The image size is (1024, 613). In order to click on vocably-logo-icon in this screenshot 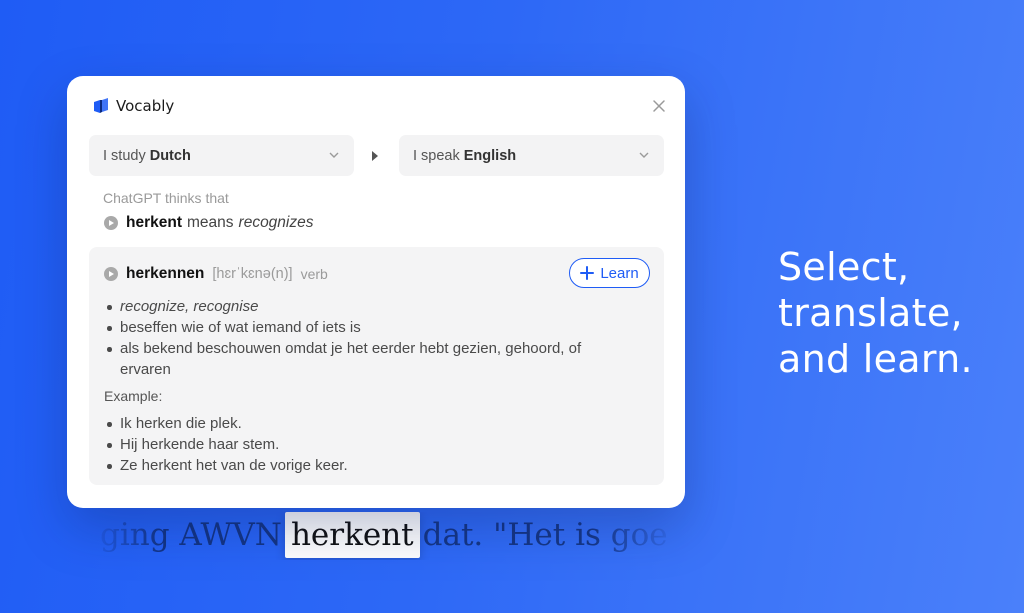, I will do `click(101, 106)`.